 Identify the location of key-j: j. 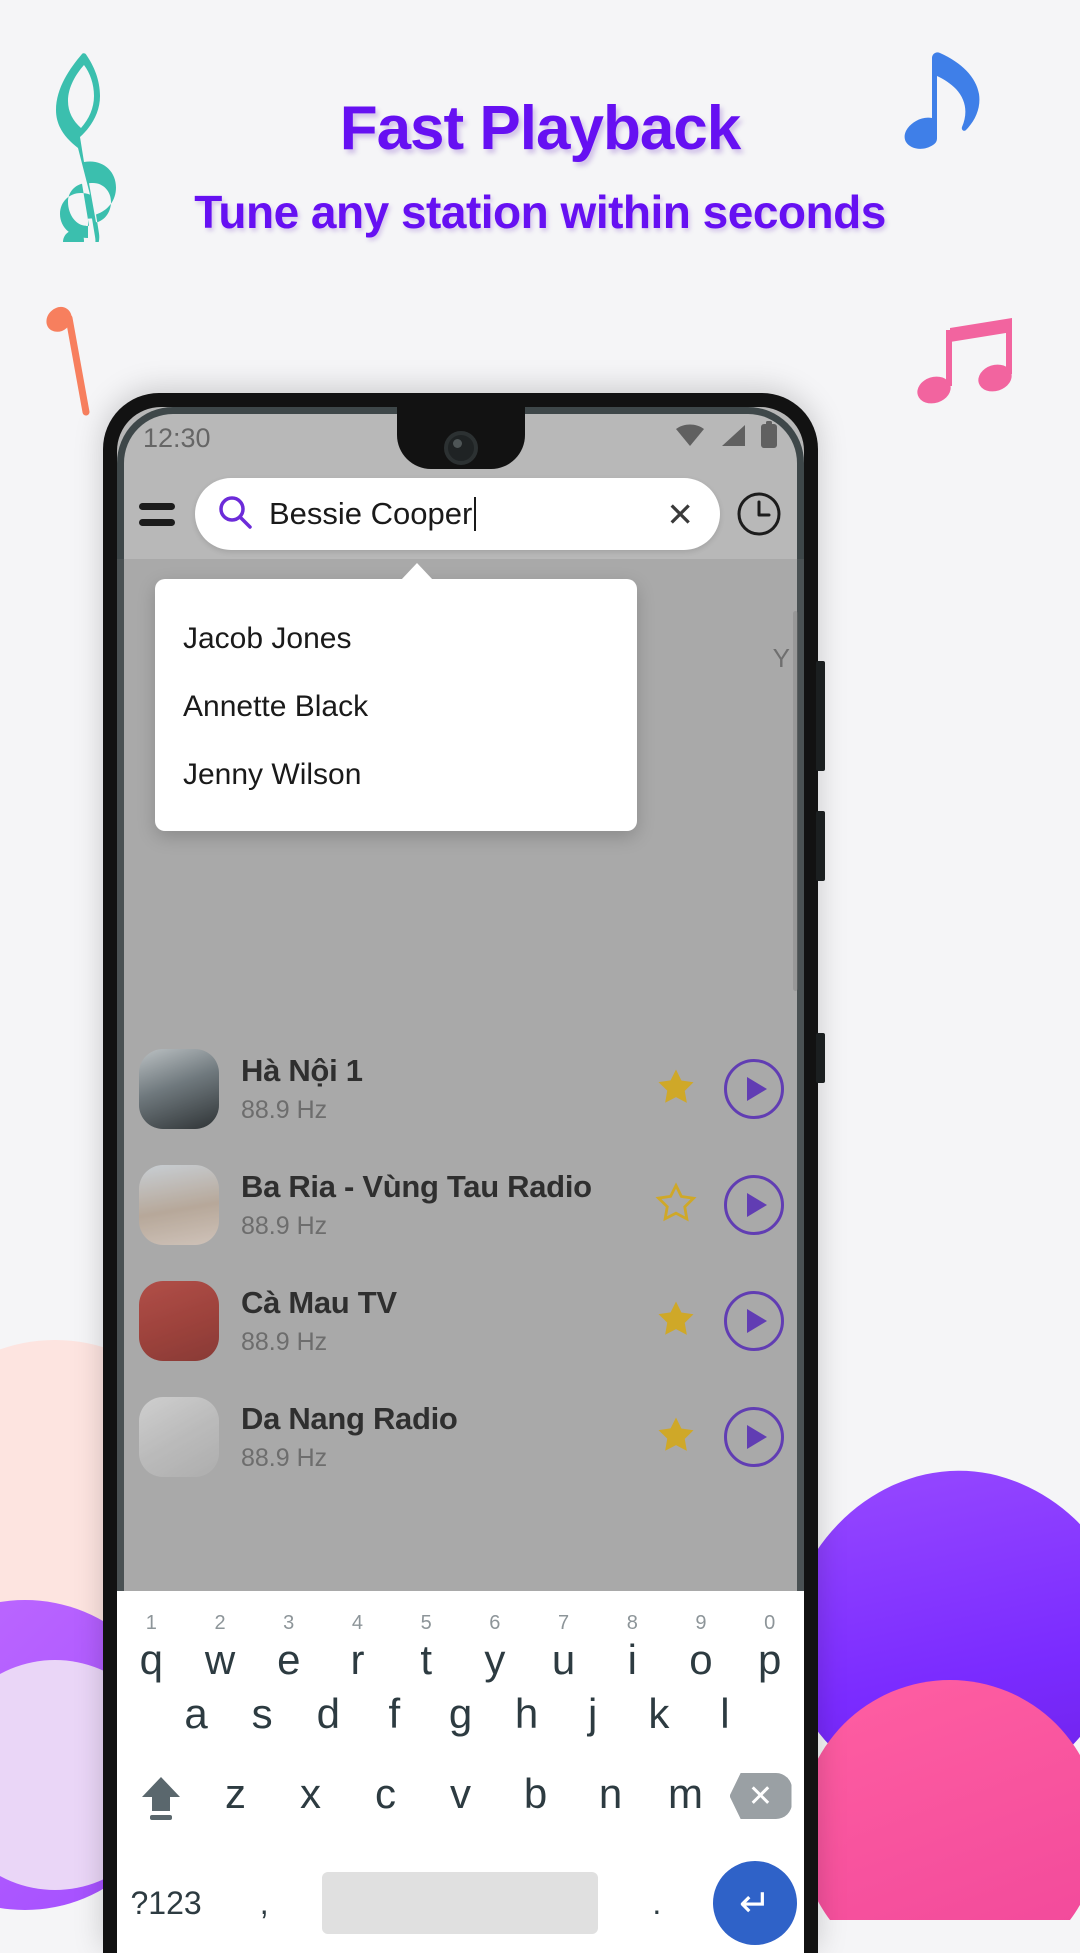
(593, 1714).